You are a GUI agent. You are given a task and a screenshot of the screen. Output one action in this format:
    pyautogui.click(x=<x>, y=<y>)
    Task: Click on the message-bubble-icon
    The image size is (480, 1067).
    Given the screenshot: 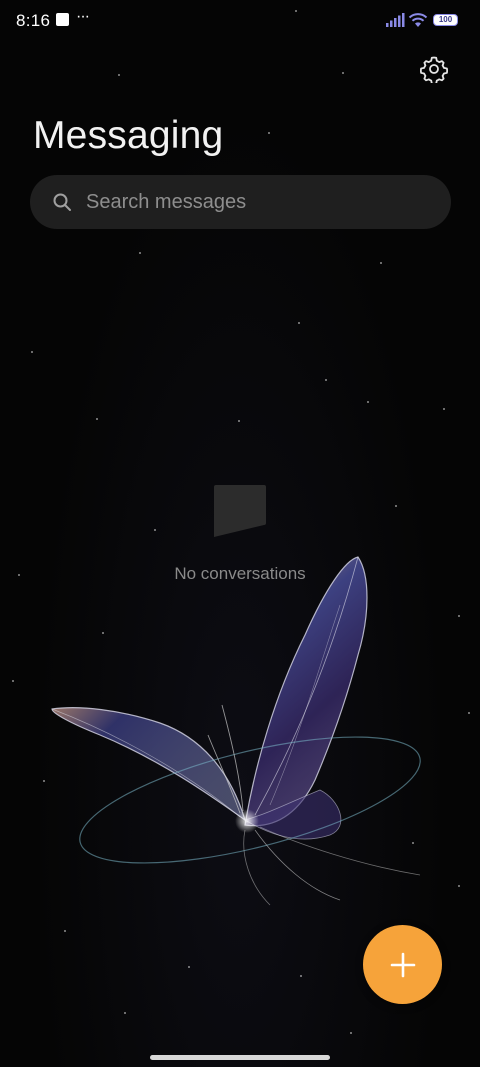 What is the action you would take?
    pyautogui.click(x=240, y=511)
    